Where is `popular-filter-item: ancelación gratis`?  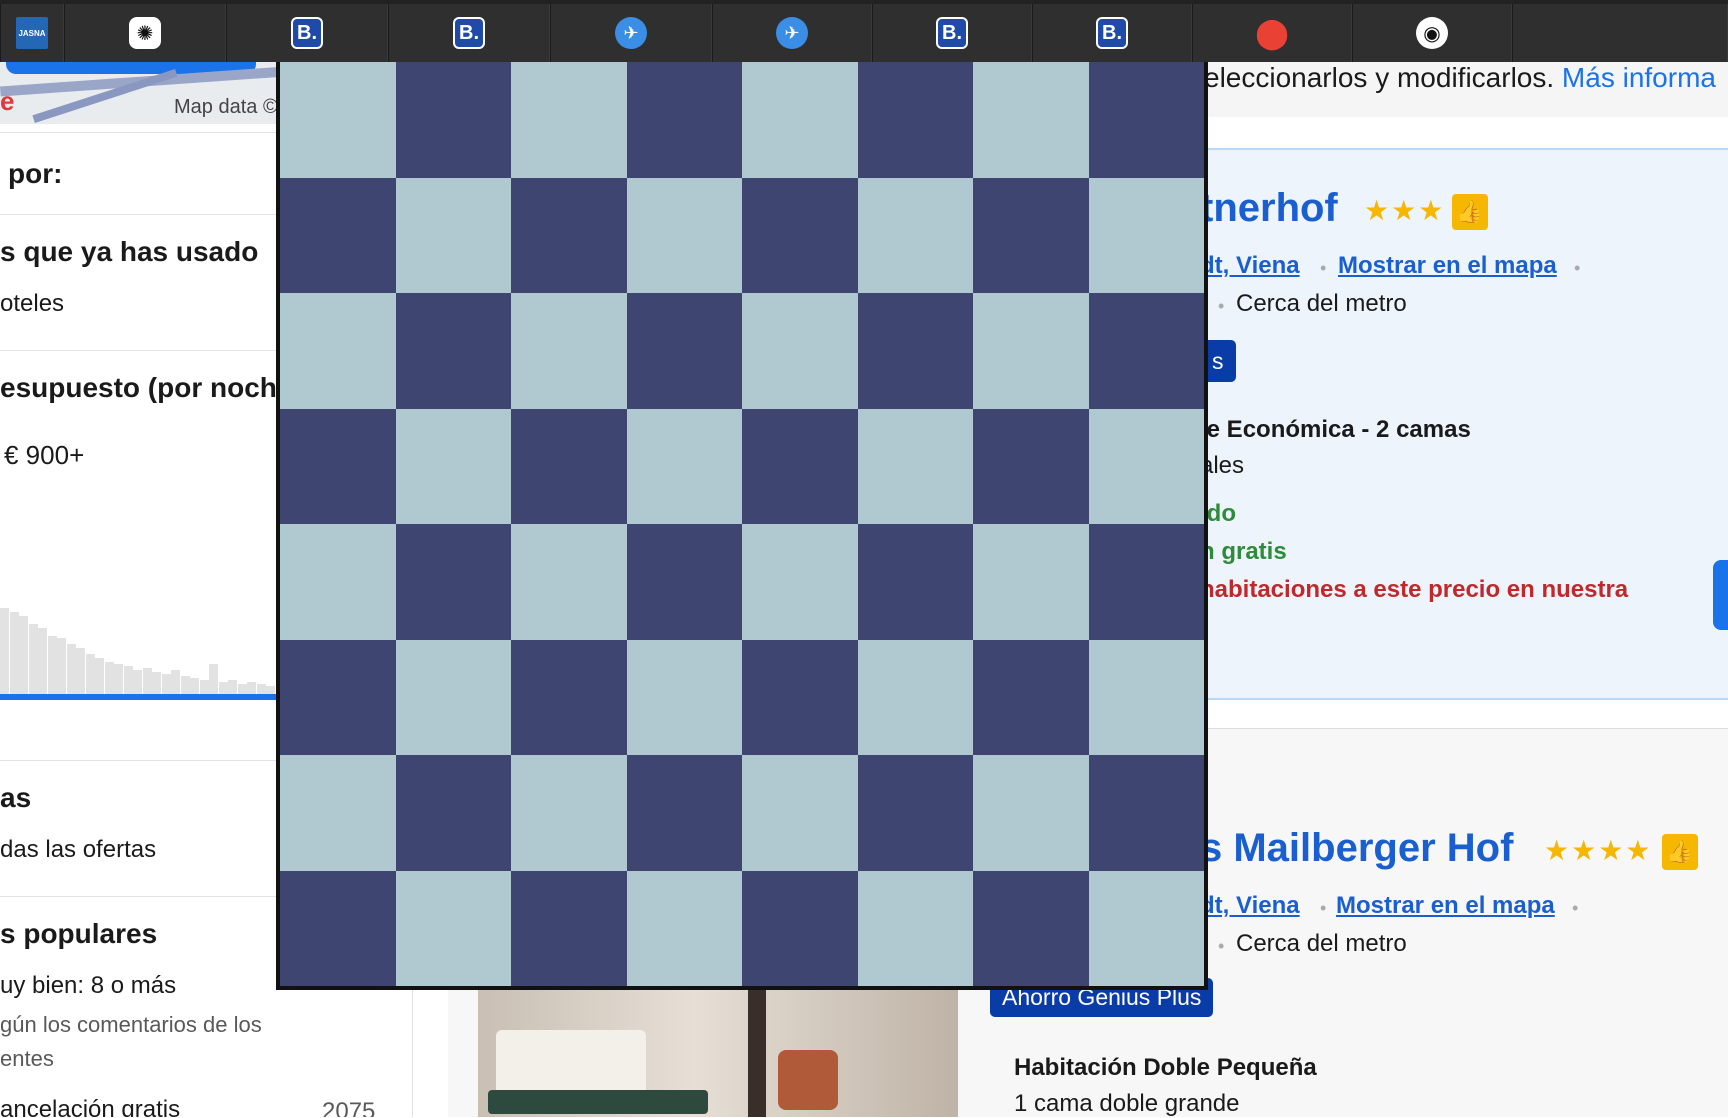
popular-filter-item: ancelación gratis is located at coordinates (90, 1106).